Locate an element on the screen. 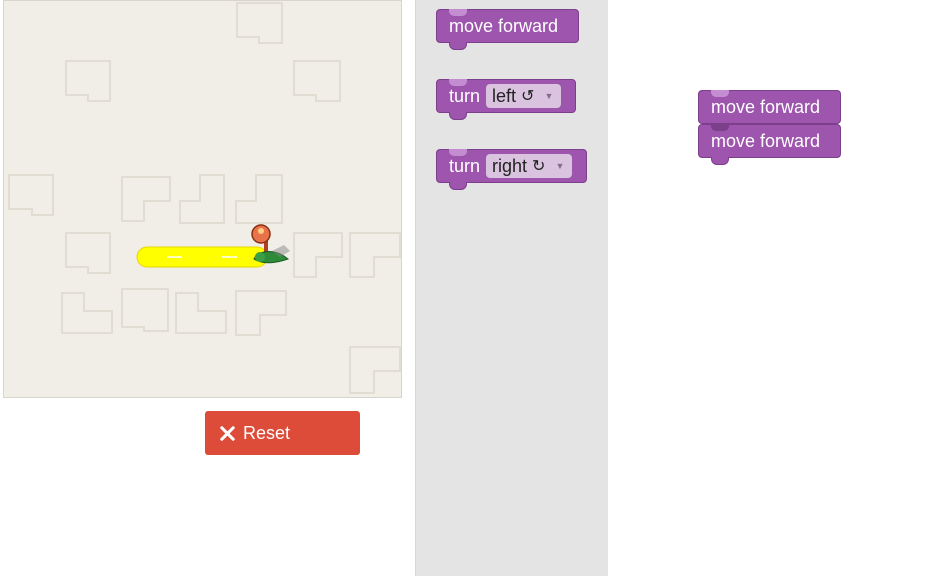 The width and height of the screenshot is (943, 576). dropdown-value: right is located at coordinates (510, 165).